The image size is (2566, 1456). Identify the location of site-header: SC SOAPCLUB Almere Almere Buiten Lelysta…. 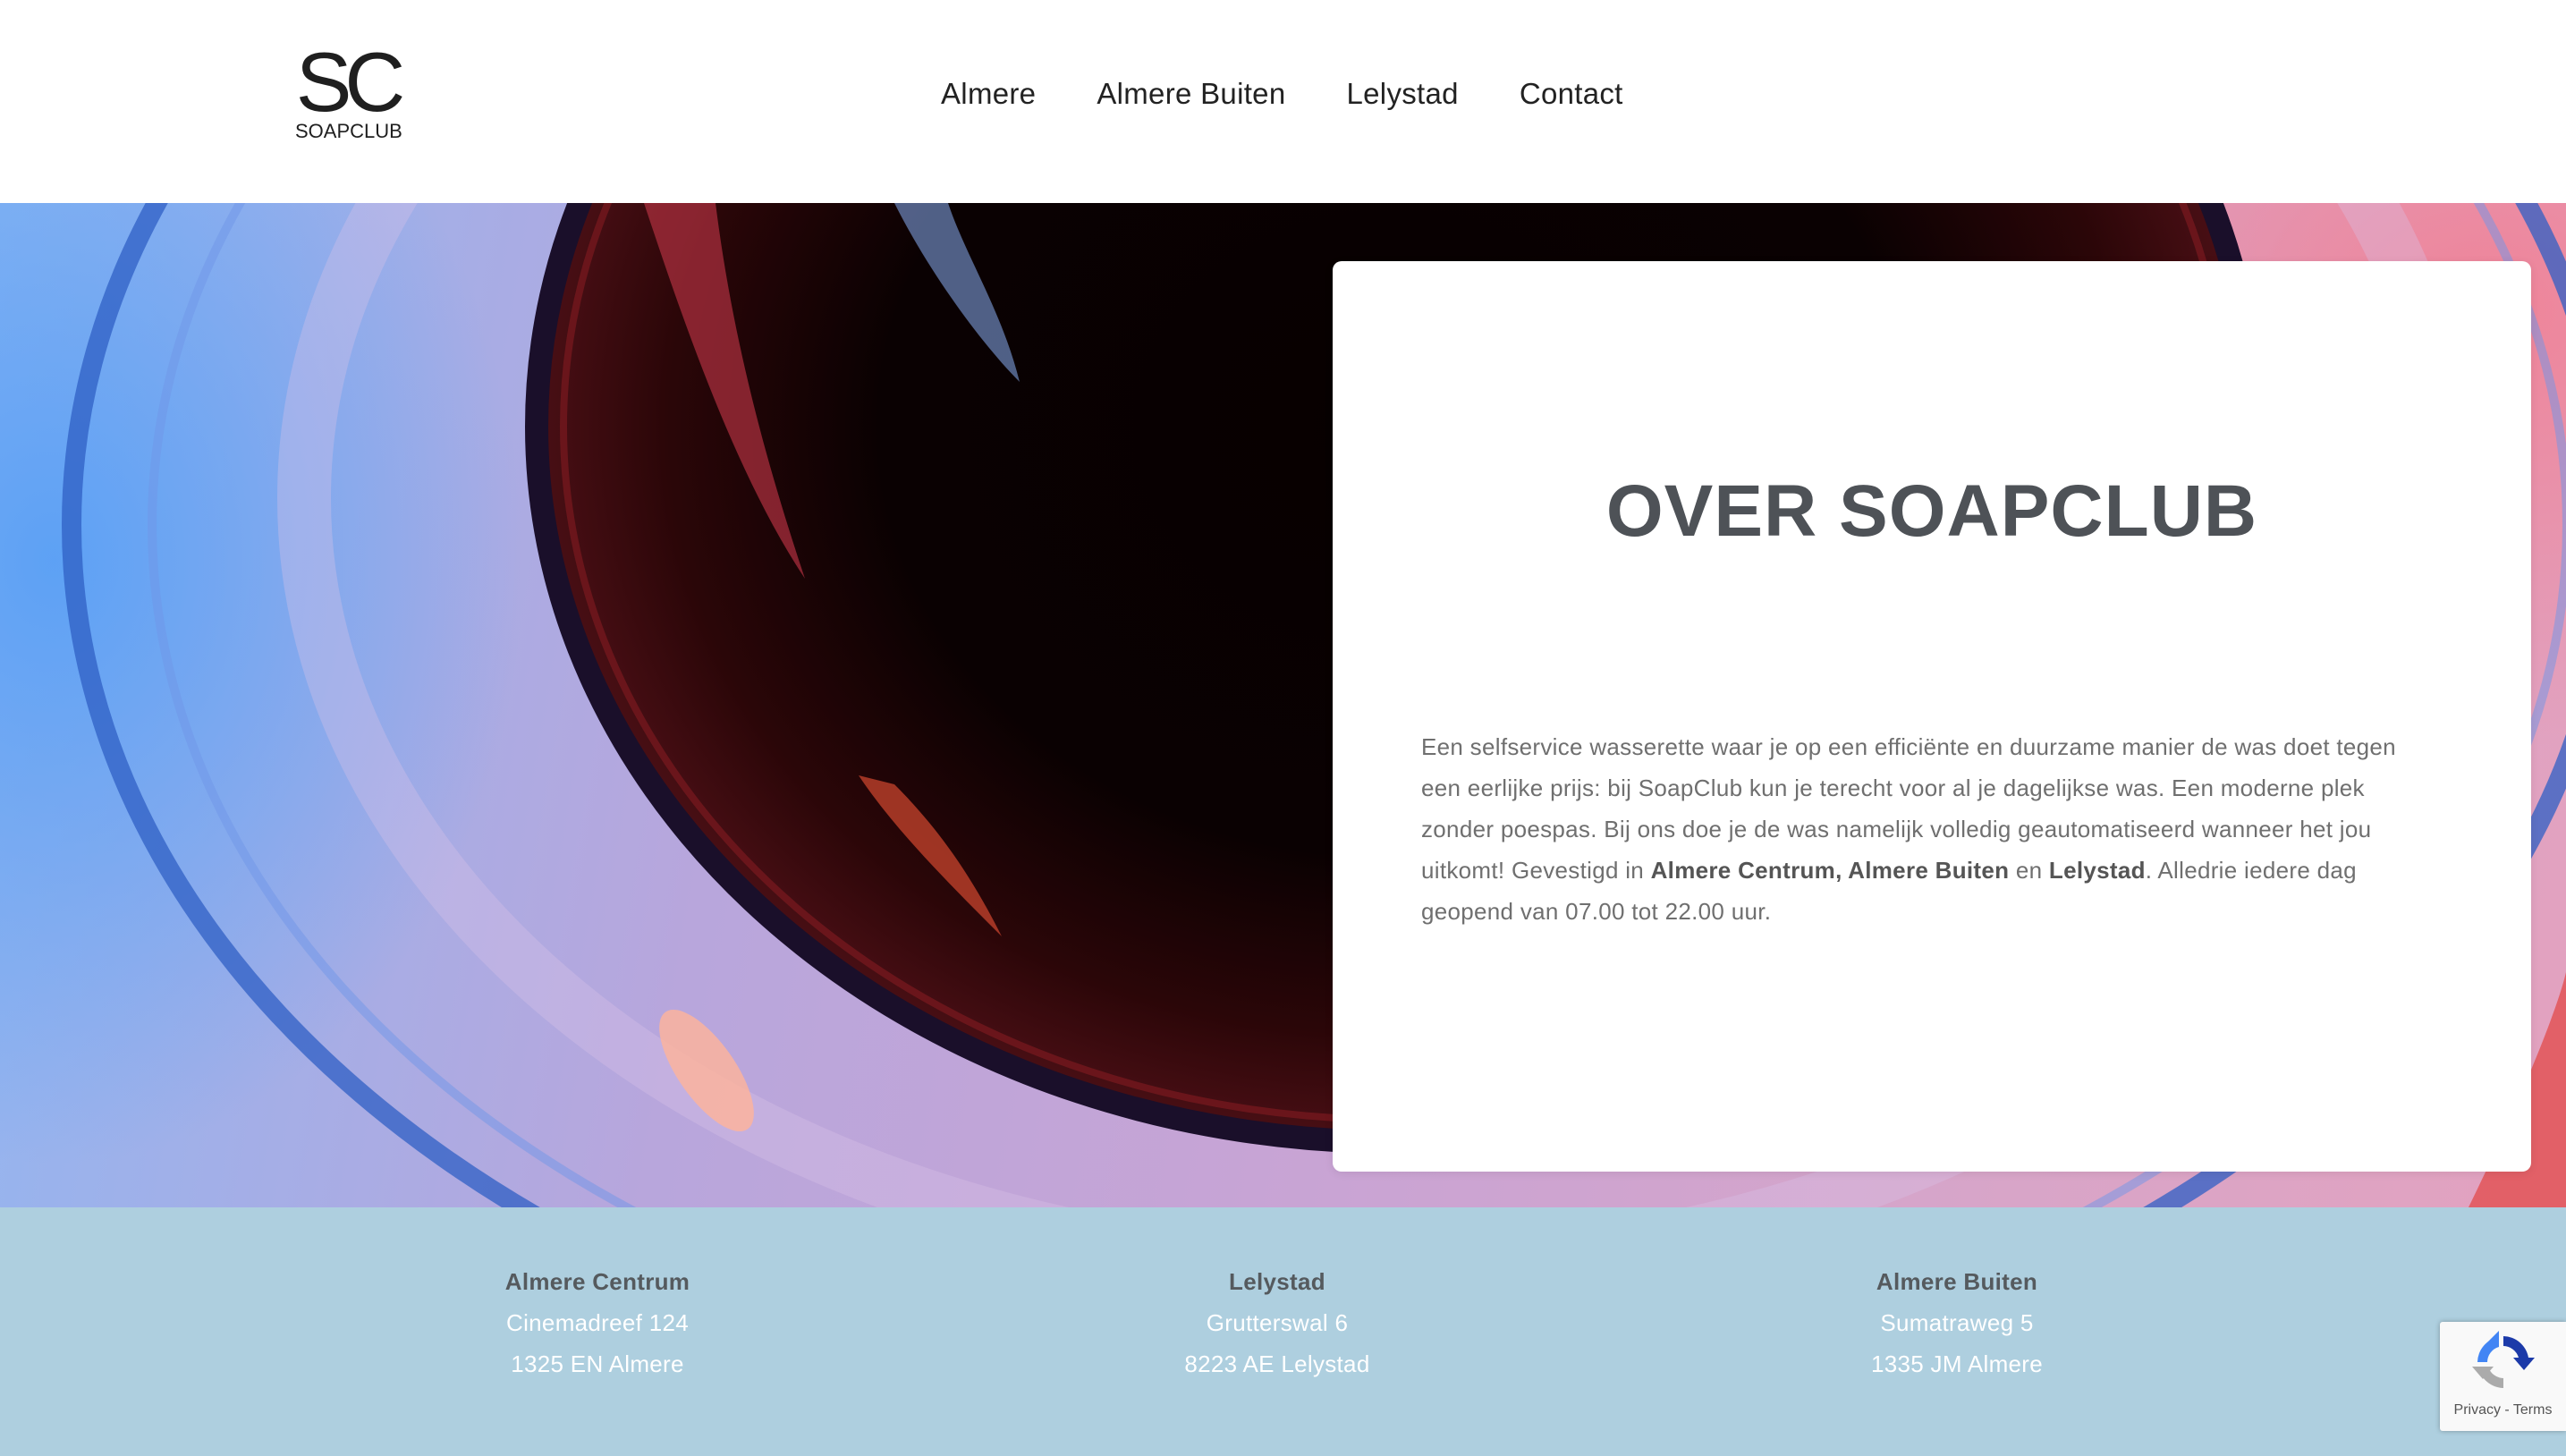
(1283, 101).